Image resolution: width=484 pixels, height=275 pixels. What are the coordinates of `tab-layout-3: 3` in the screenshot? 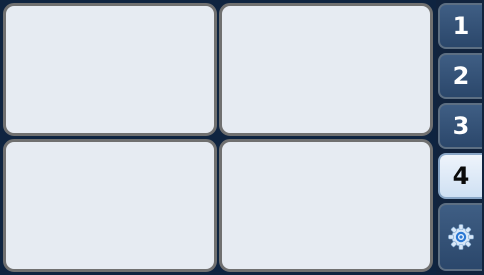 It's located at (460, 126).